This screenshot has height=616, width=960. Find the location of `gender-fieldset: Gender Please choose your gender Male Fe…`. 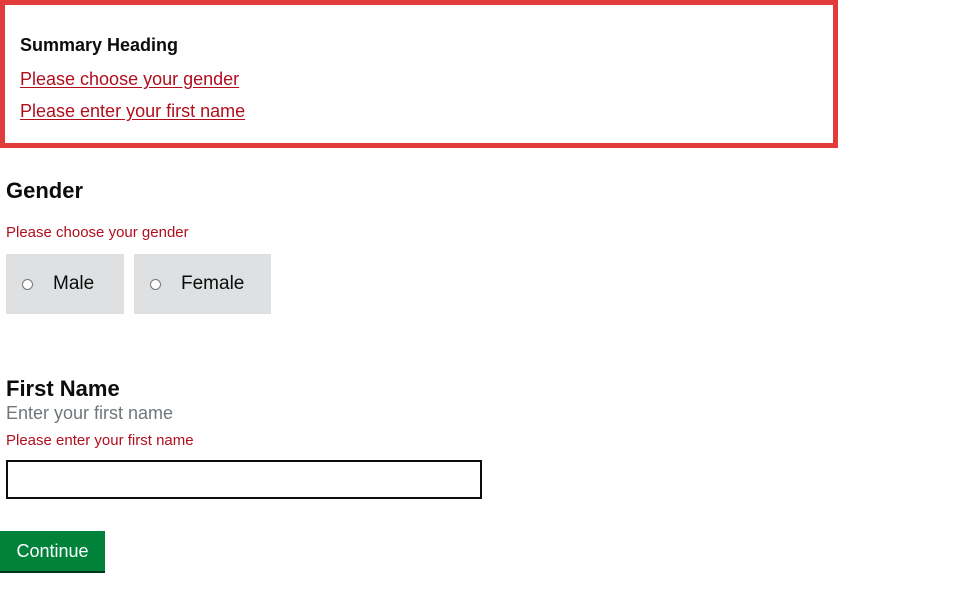

gender-fieldset: Gender Please choose your gender Male Fe… is located at coordinates (138, 246).